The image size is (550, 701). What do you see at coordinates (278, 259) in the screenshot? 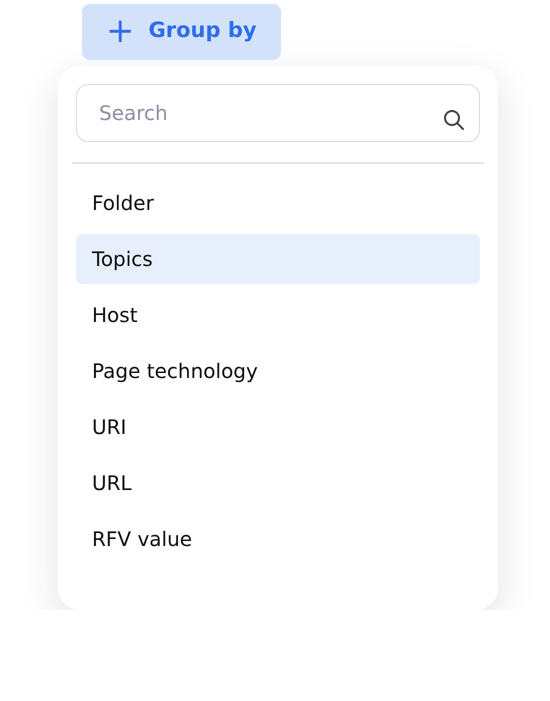
I see `menu-item: Topics` at bounding box center [278, 259].